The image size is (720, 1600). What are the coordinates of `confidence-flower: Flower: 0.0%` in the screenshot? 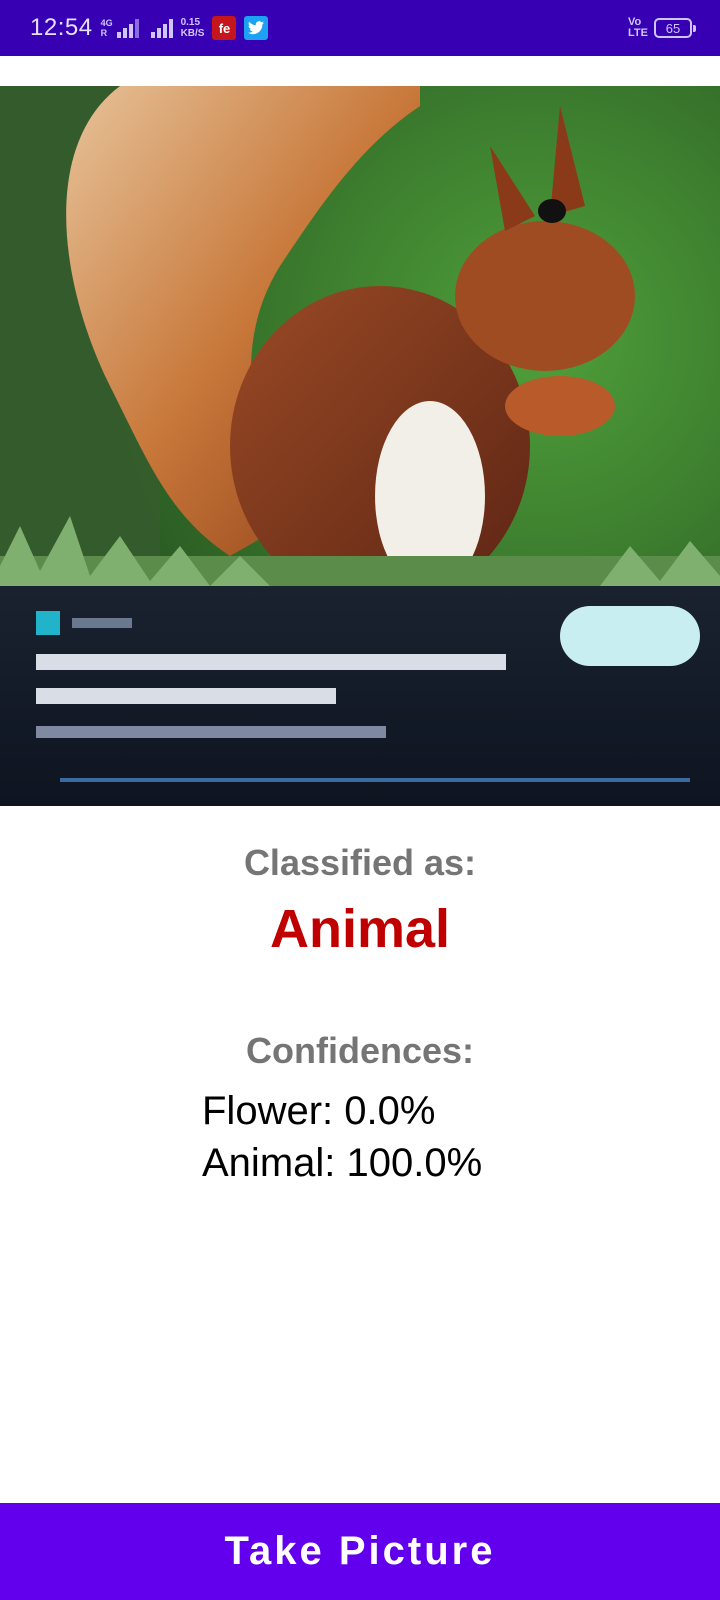 It's located at (319, 1111).